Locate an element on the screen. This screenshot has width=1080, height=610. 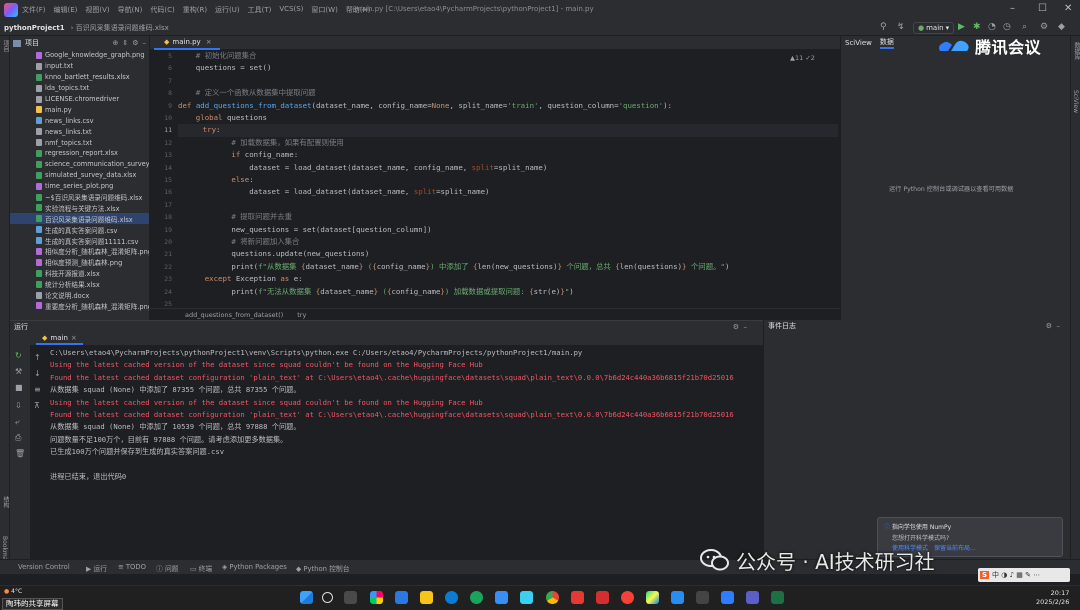
project-file-item: 论文说明.docx is located at coordinates (79, 295).